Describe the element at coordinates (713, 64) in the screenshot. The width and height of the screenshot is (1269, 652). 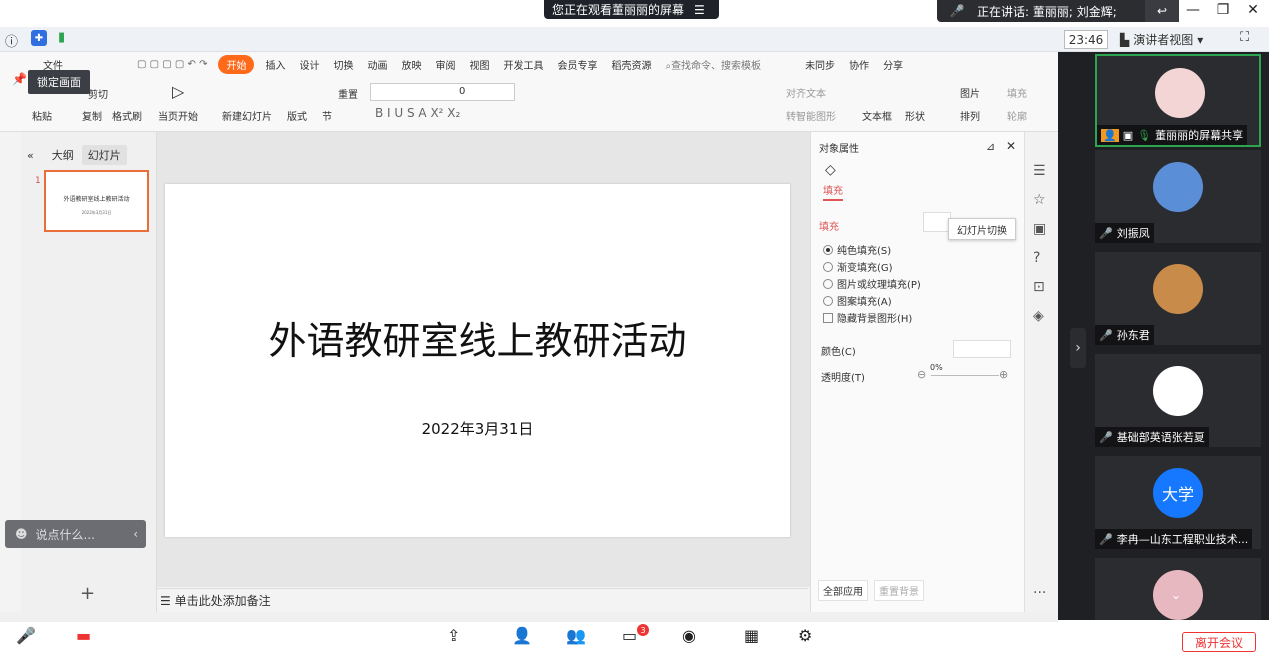
I see `command-search: ⌕查找命令、搜索模板` at that location.